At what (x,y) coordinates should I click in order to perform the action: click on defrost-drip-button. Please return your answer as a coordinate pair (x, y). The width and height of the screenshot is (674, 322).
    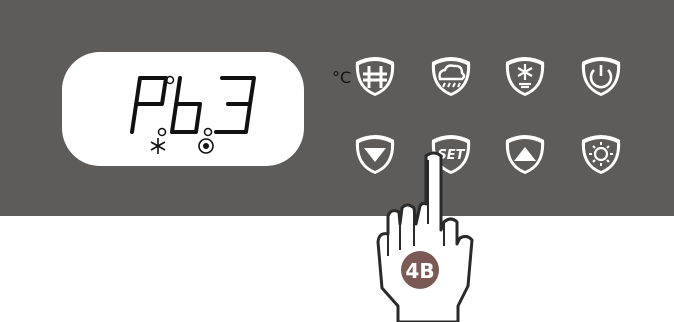
    Looking at the image, I should click on (525, 75).